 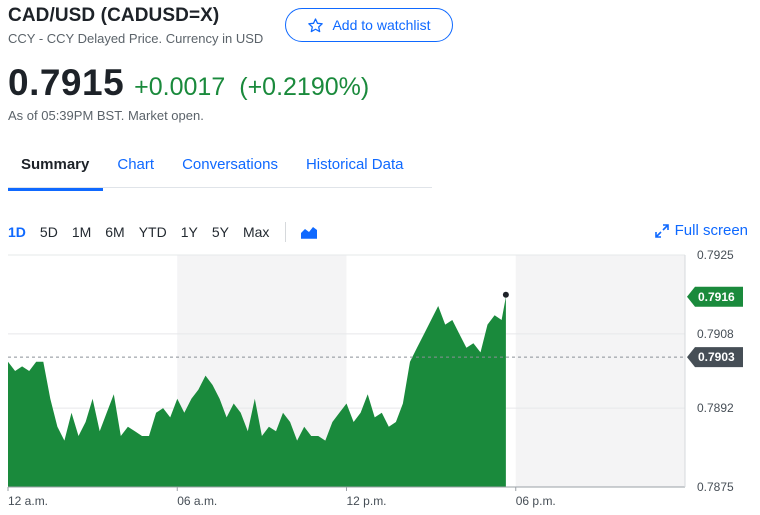 I want to click on range-selector: 1D 5D 1M 6M YTD 1Y 5Y Max, so click(x=163, y=232).